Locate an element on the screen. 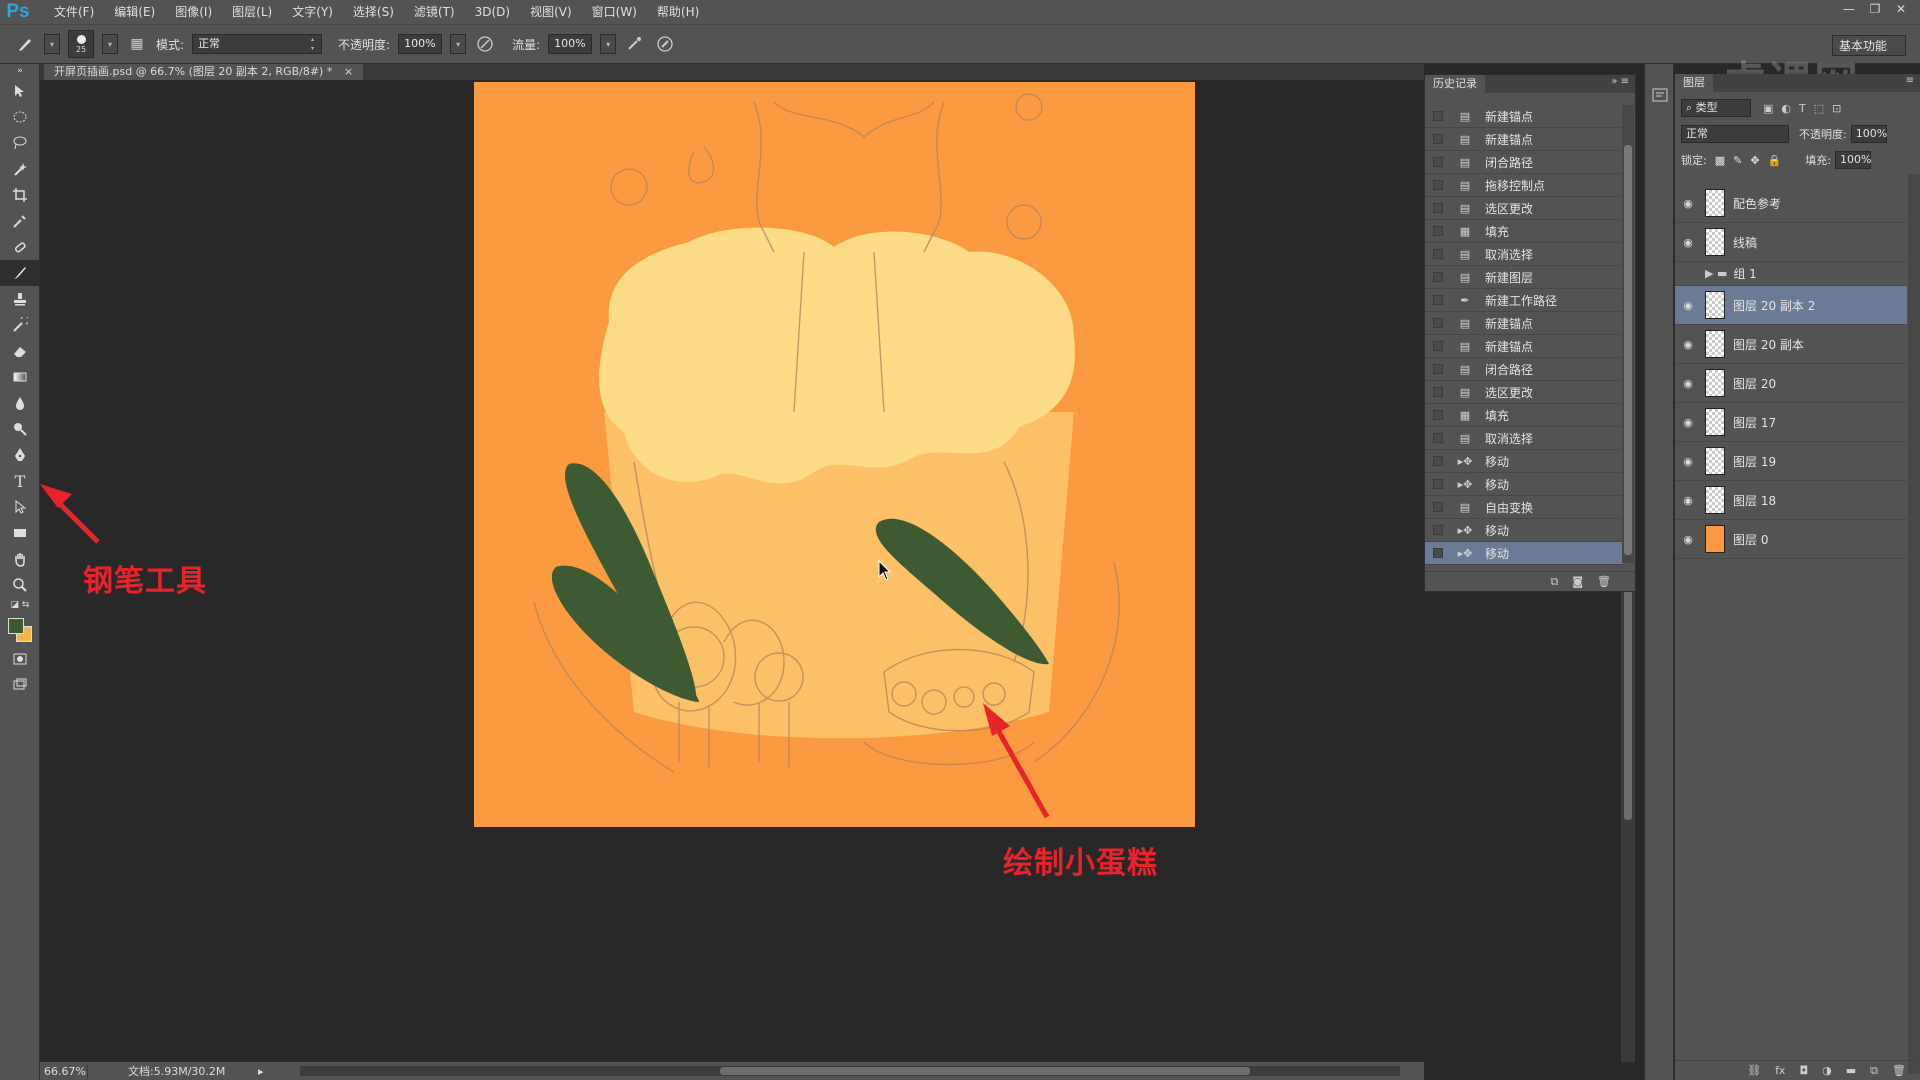 The width and height of the screenshot is (1920, 1080). pixel-filter-icon: ▣ is located at coordinates (1768, 108).